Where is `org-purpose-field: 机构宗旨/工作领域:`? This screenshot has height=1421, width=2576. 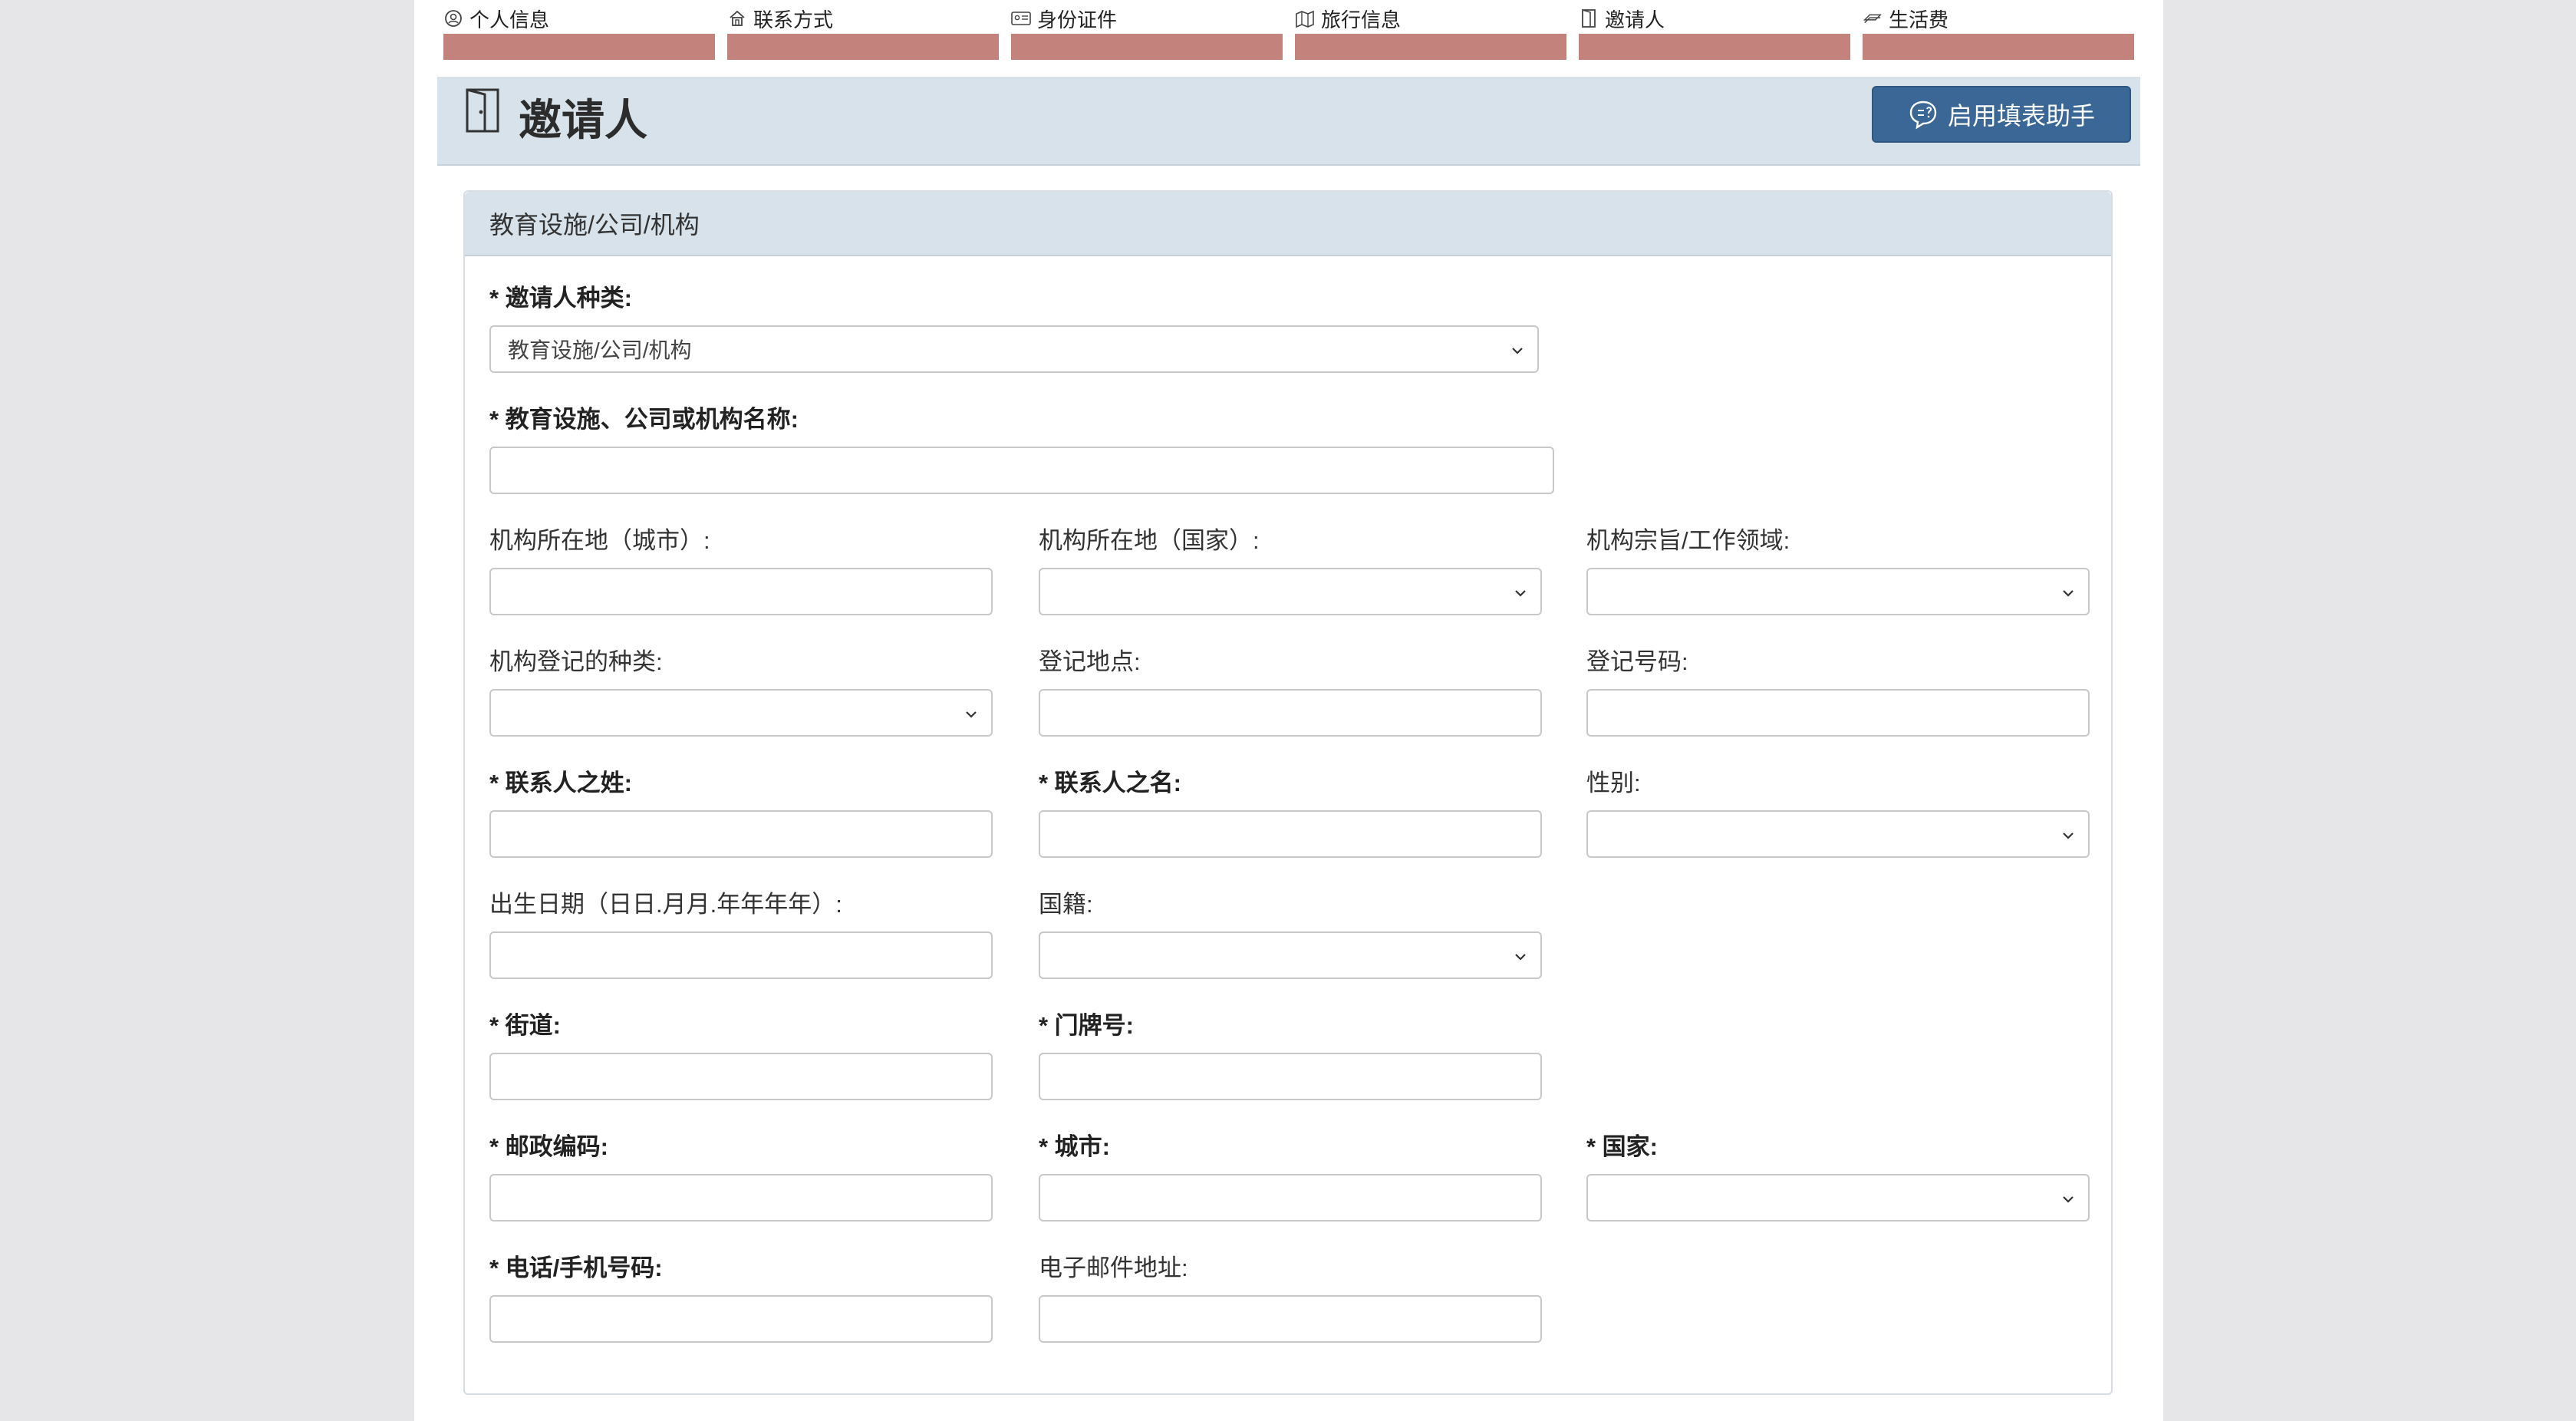
org-purpose-field: 机构宗旨/工作领域: is located at coordinates (1838, 570).